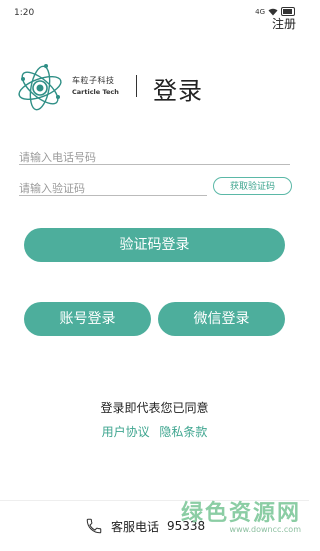 The image size is (320, 551). I want to click on support-label: 客服电话, so click(135, 526).